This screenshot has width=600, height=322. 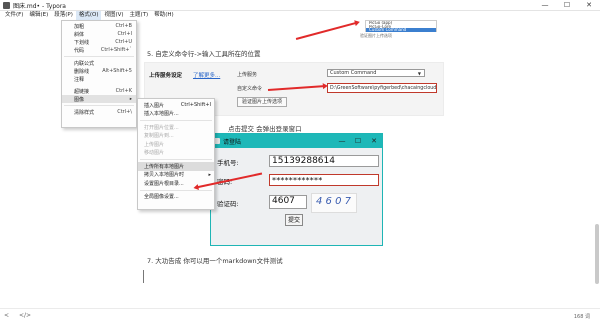 I want to click on menu-item-shortcut: Ctrl+Shift+I, so click(x=195, y=105).